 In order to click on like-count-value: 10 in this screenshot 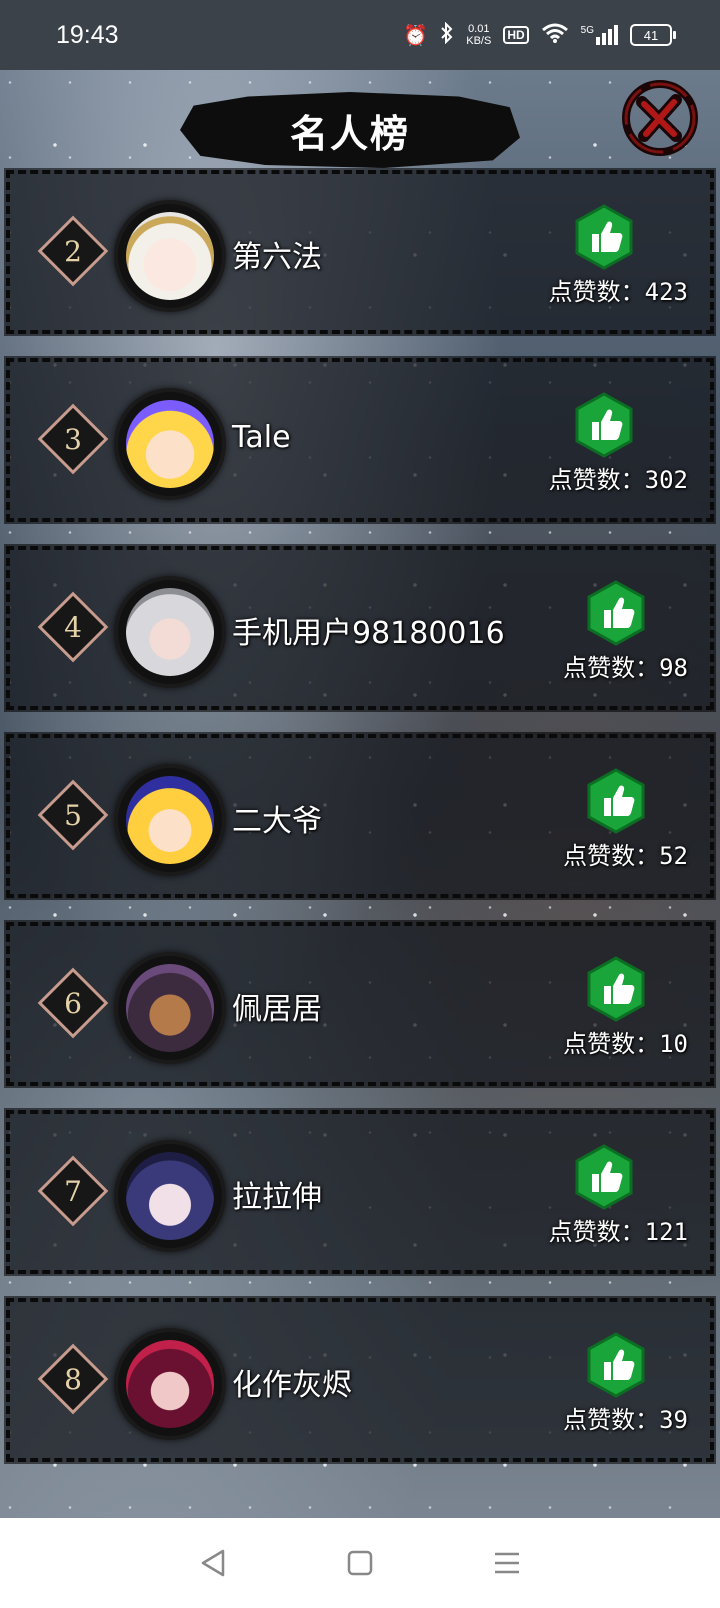, I will do `click(673, 1044)`.